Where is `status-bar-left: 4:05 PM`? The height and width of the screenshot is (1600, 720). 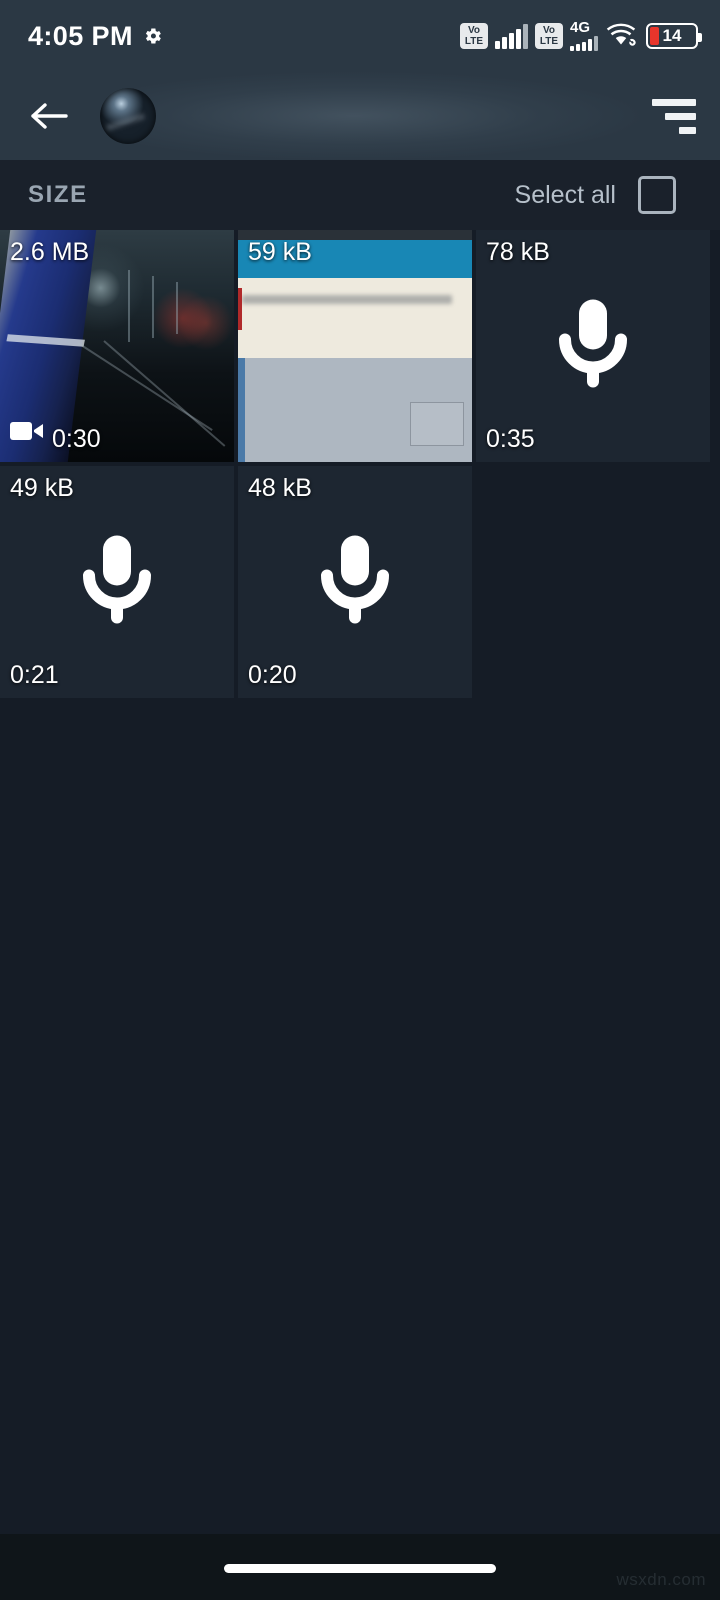
status-bar-left: 4:05 PM is located at coordinates (95, 36).